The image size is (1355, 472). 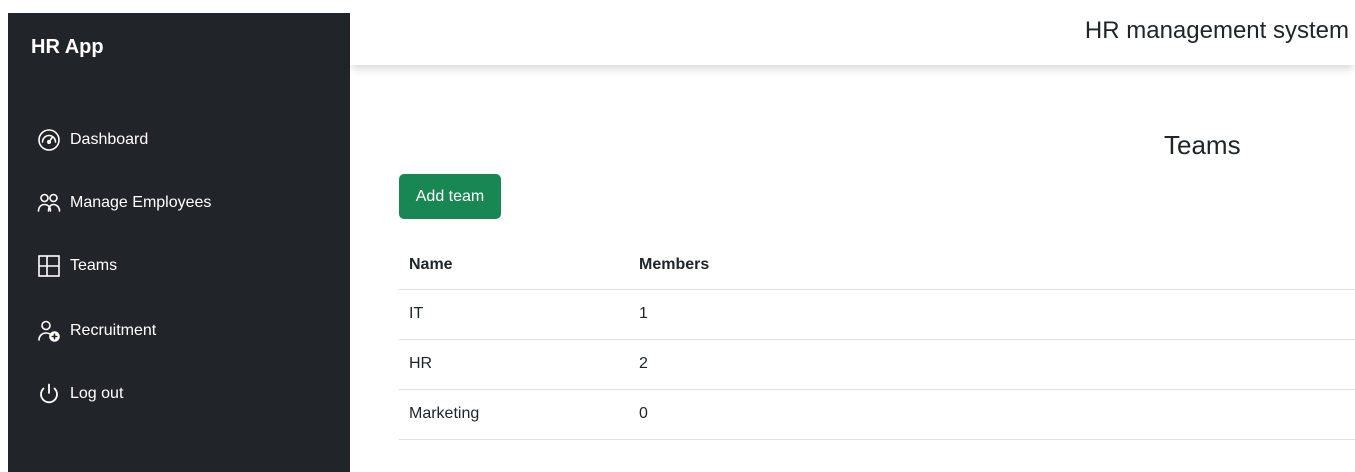 What do you see at coordinates (67, 47) in the screenshot?
I see `brand-title: HR App` at bounding box center [67, 47].